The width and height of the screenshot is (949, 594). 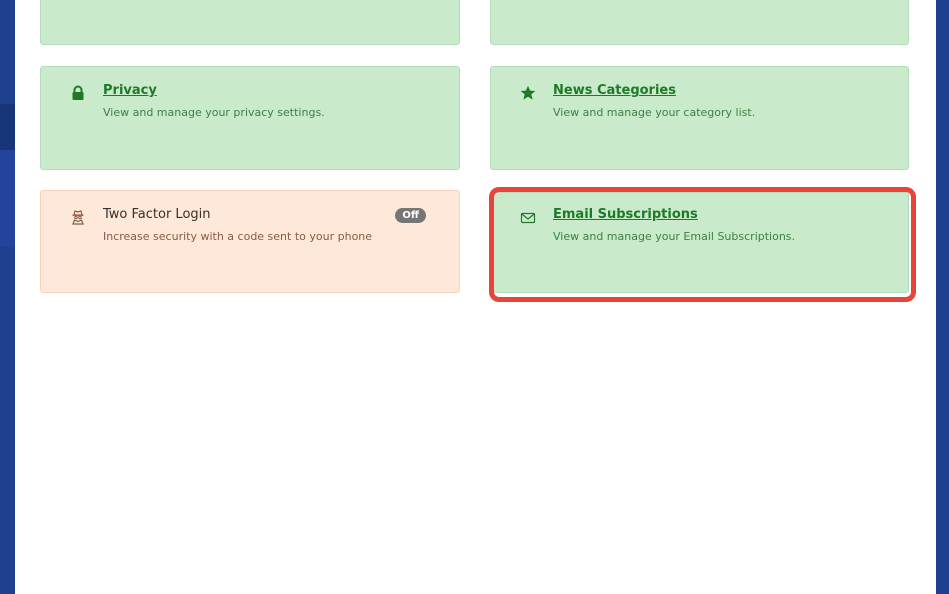 I want to click on privacy-description: View and manage your privacy settings., so click(x=214, y=112).